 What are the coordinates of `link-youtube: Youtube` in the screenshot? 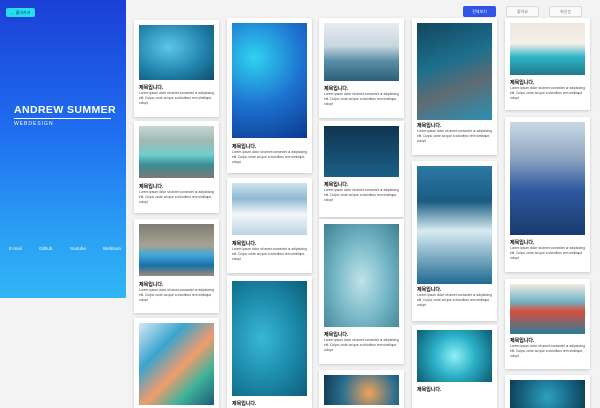 It's located at (77, 248).